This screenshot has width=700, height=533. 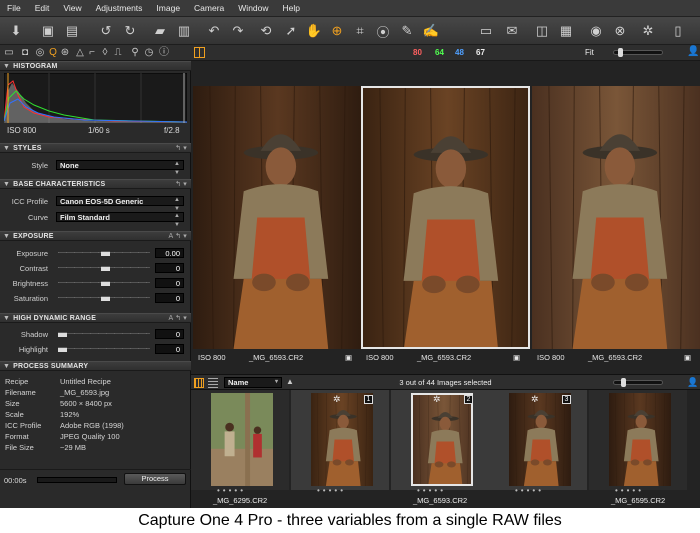 I want to click on curve-dropdown: Film Standard ▲ ▼, so click(x=120, y=220).